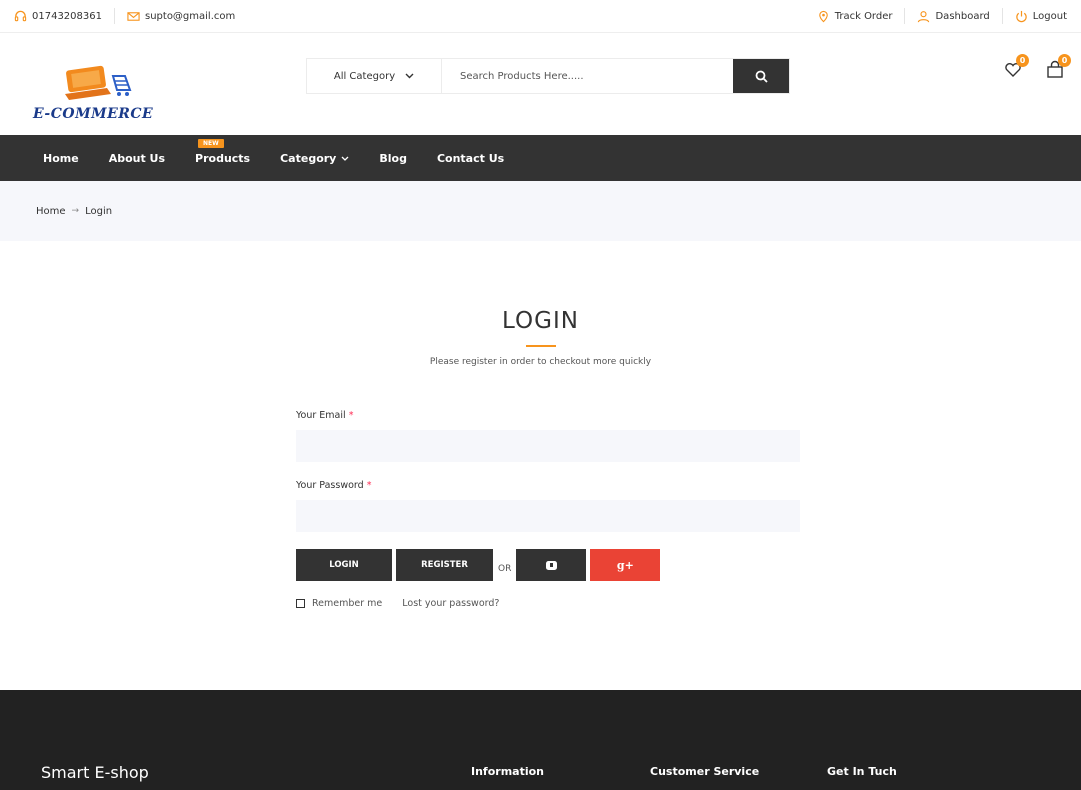 The image size is (1081, 790). What do you see at coordinates (541, 346) in the screenshot?
I see `title-underline` at bounding box center [541, 346].